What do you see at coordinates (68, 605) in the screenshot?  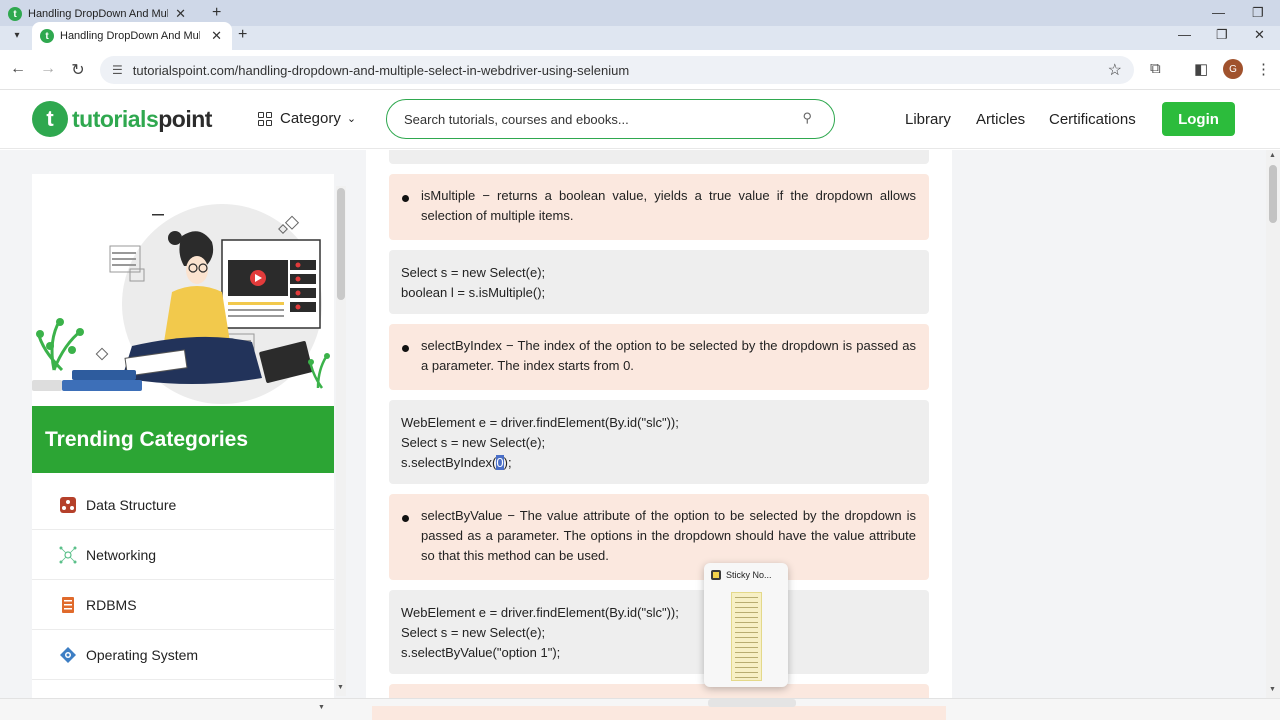 I see `rdbms-icon` at bounding box center [68, 605].